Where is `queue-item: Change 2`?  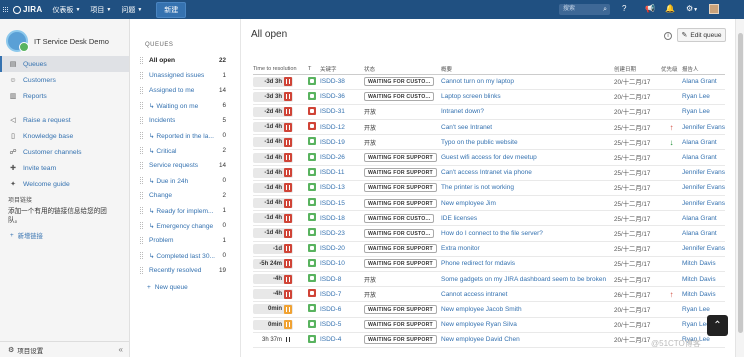
queue-item: Change 2 is located at coordinates (185, 195).